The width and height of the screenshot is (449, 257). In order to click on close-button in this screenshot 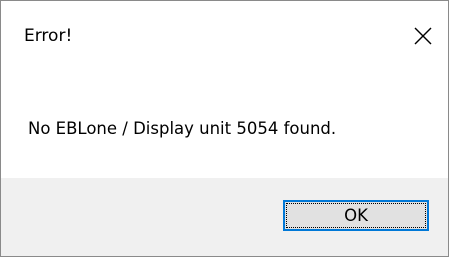, I will do `click(423, 36)`.